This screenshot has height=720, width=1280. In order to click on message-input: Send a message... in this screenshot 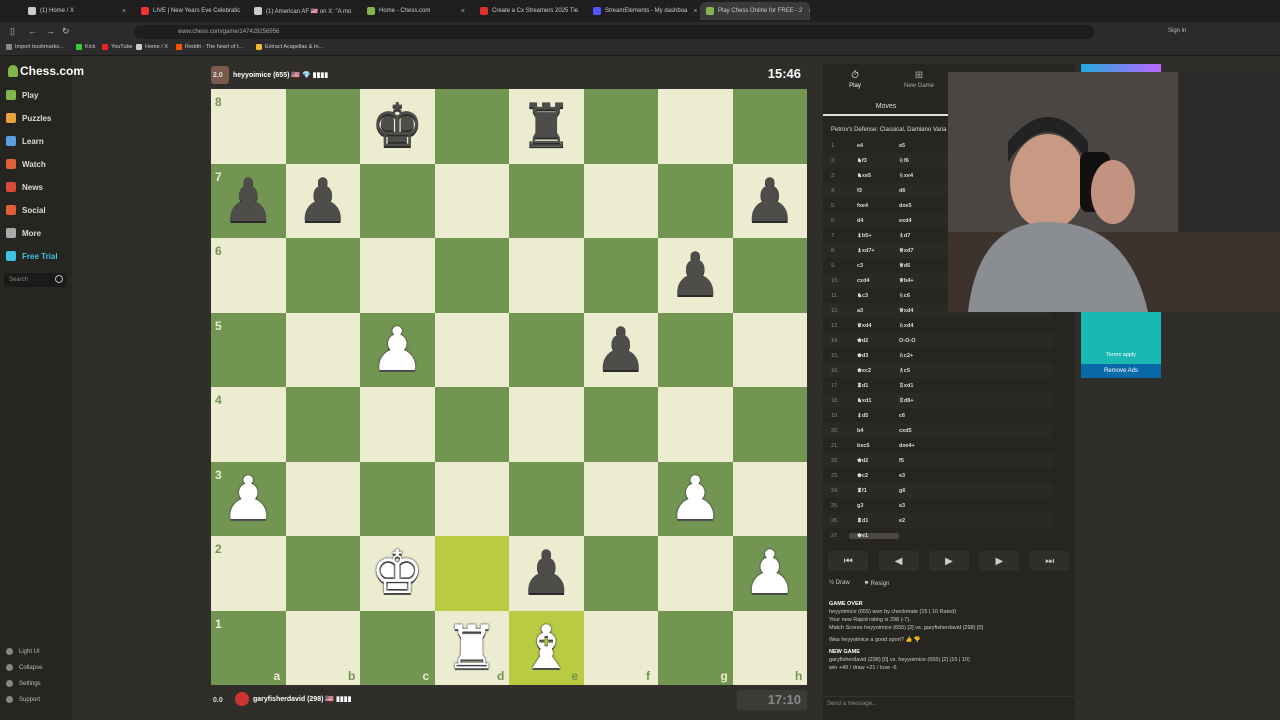, I will do `click(949, 703)`.